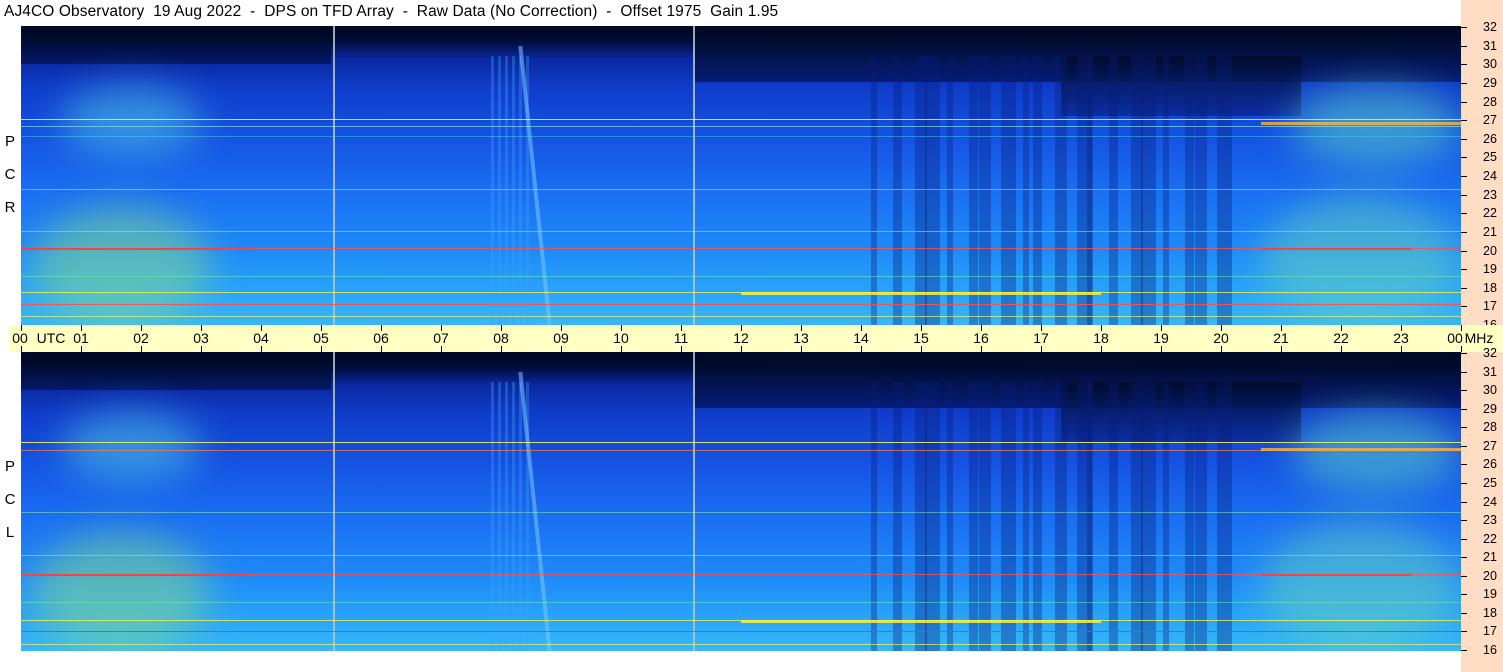 Image resolution: width=1503 pixels, height=672 pixels. Describe the element at coordinates (981, 338) in the screenshot. I see `time-label: 16` at that location.